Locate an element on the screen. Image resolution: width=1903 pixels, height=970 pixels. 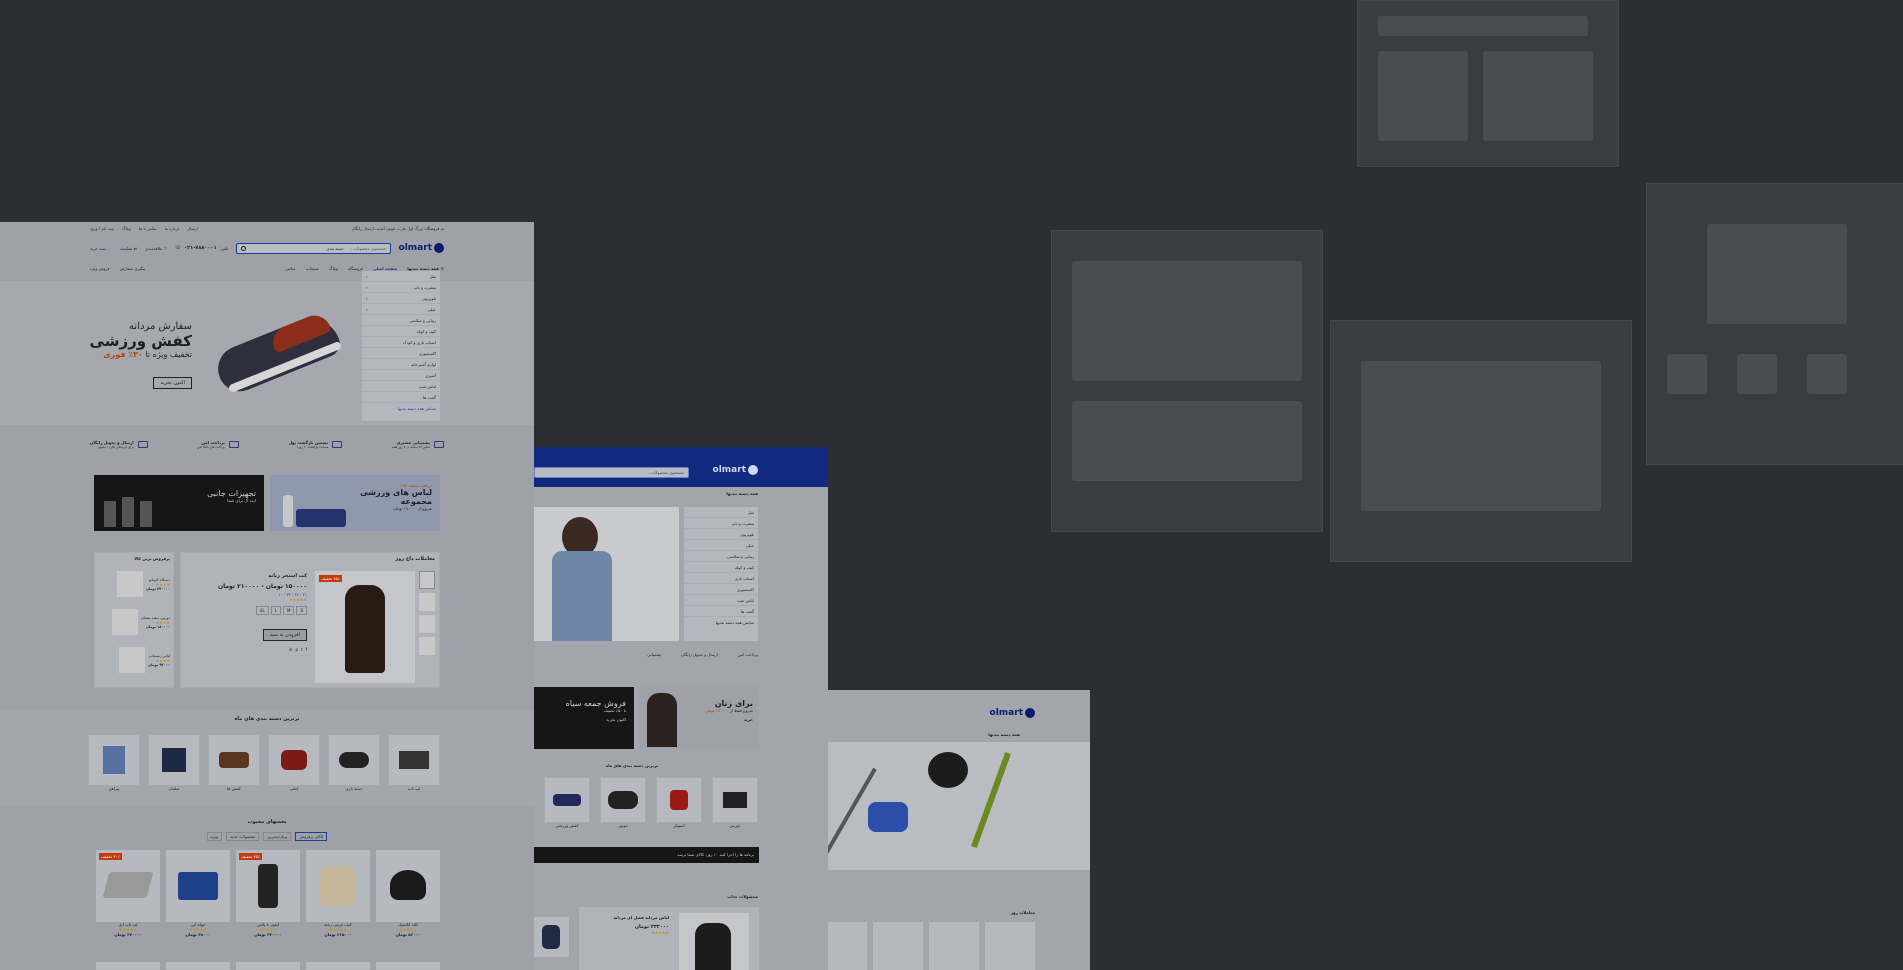
cart-button: 🛒 سبد خرید is located at coordinates (101, 248).